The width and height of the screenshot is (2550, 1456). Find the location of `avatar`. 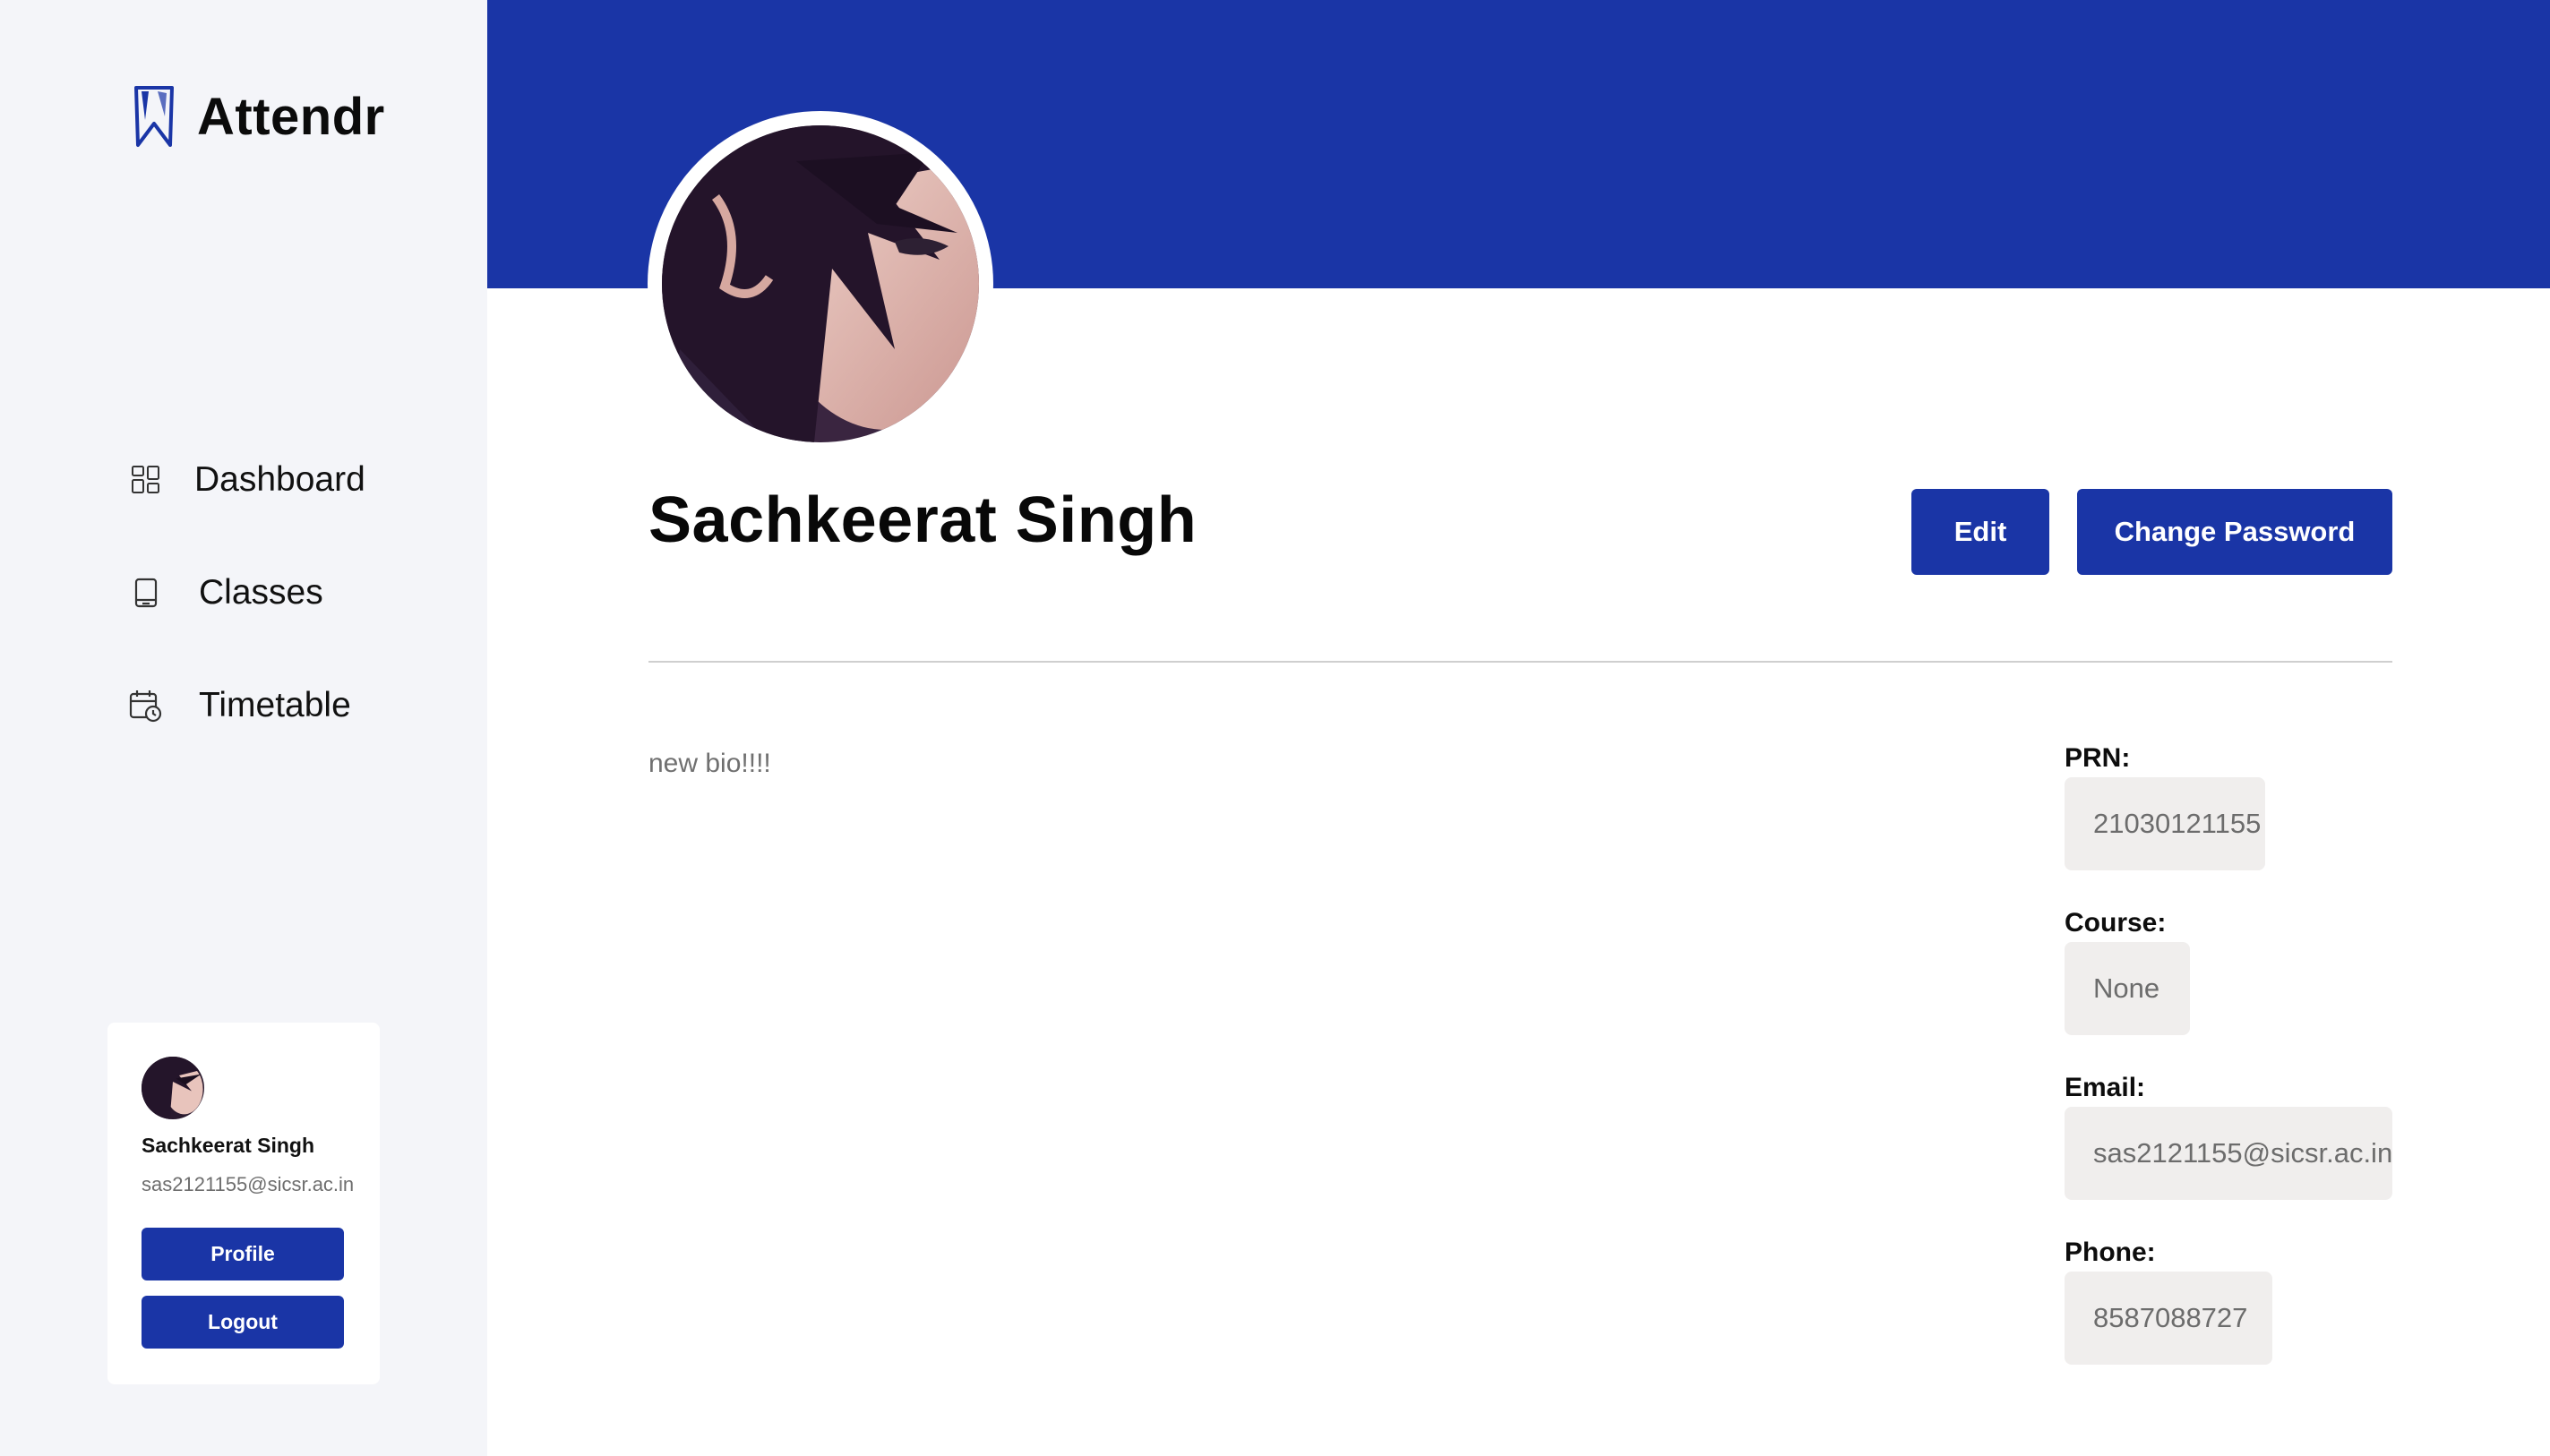

avatar is located at coordinates (173, 1088).